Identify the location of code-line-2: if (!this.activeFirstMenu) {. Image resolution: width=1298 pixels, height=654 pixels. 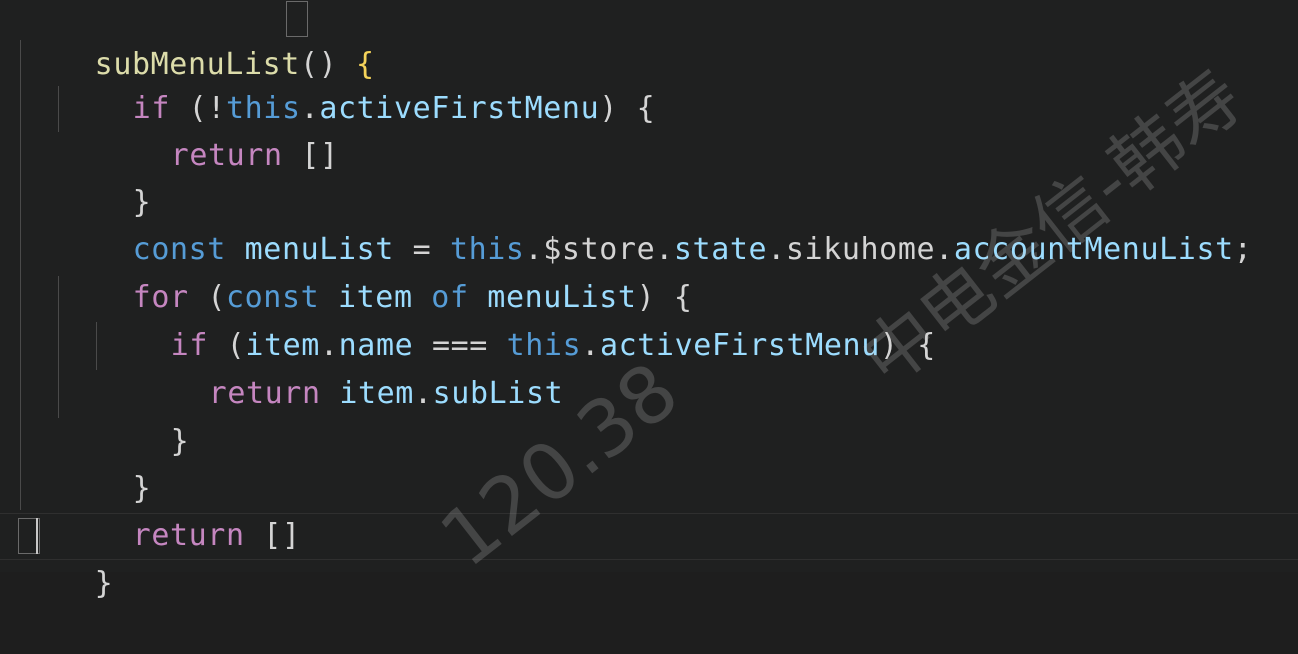
(356, 82).